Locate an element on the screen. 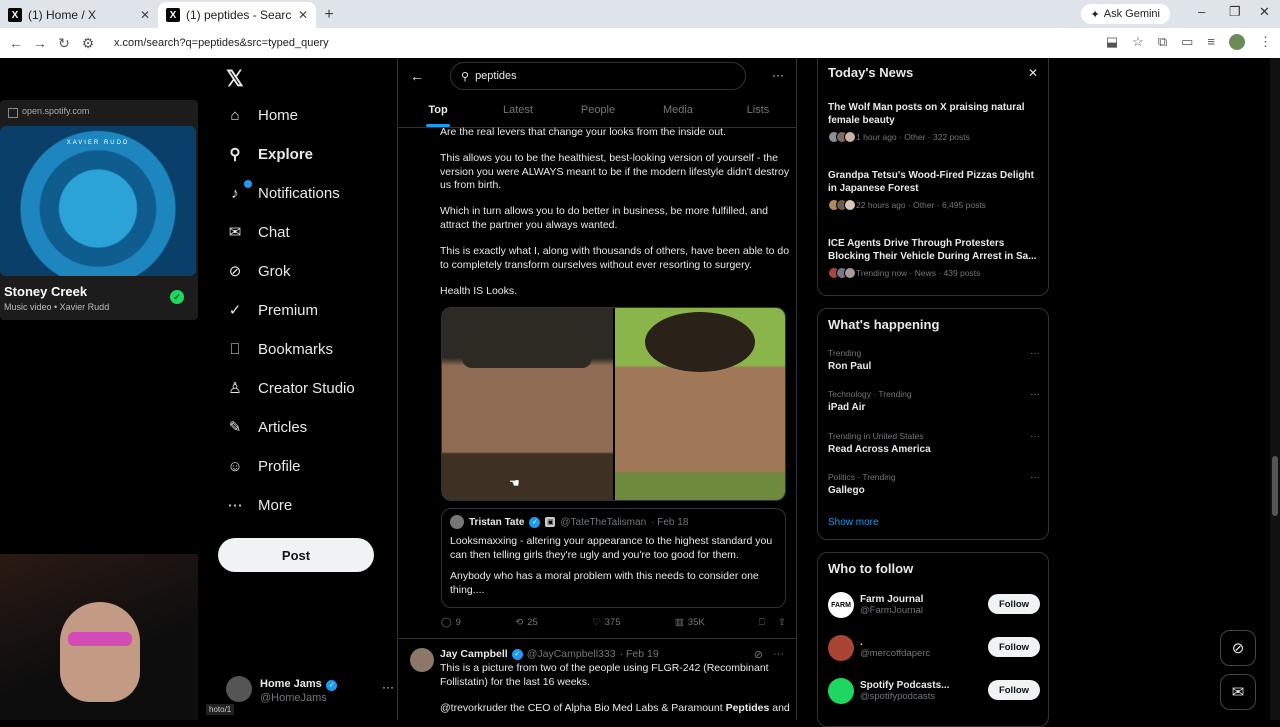  forward-icon: → is located at coordinates (40, 43).